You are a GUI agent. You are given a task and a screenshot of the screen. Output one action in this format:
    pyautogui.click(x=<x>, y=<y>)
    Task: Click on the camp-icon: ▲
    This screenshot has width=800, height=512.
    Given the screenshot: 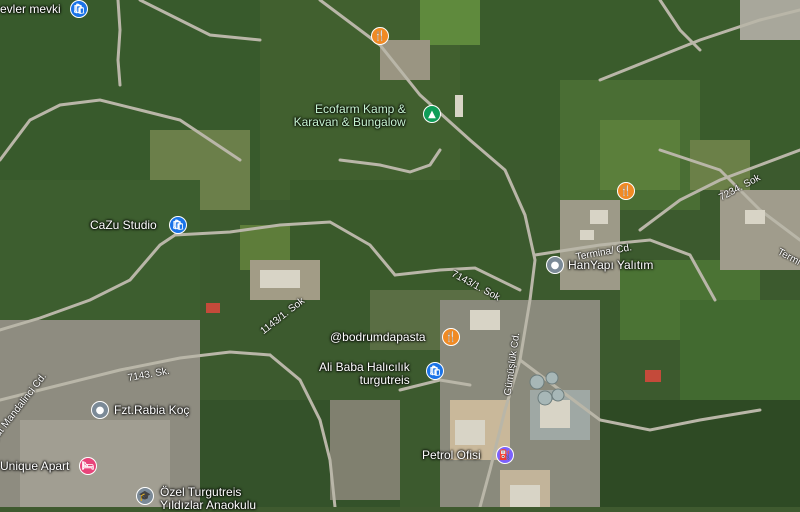 What is the action you would take?
    pyautogui.click(x=432, y=114)
    